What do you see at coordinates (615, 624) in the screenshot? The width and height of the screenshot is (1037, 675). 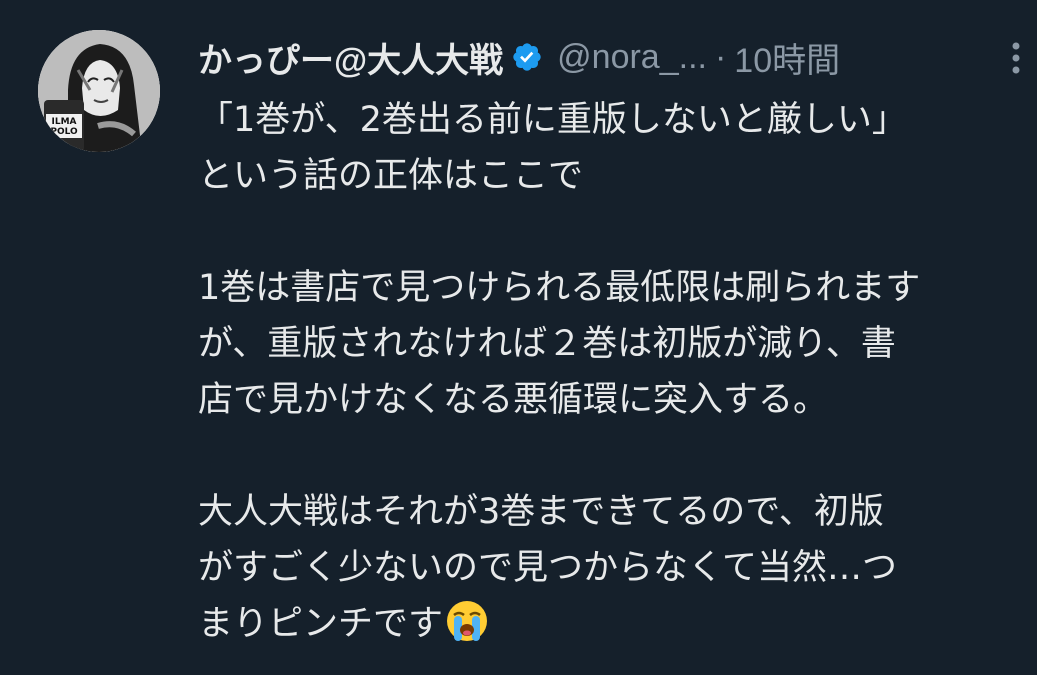 I see `tweet-line-last: まりピンチです` at bounding box center [615, 624].